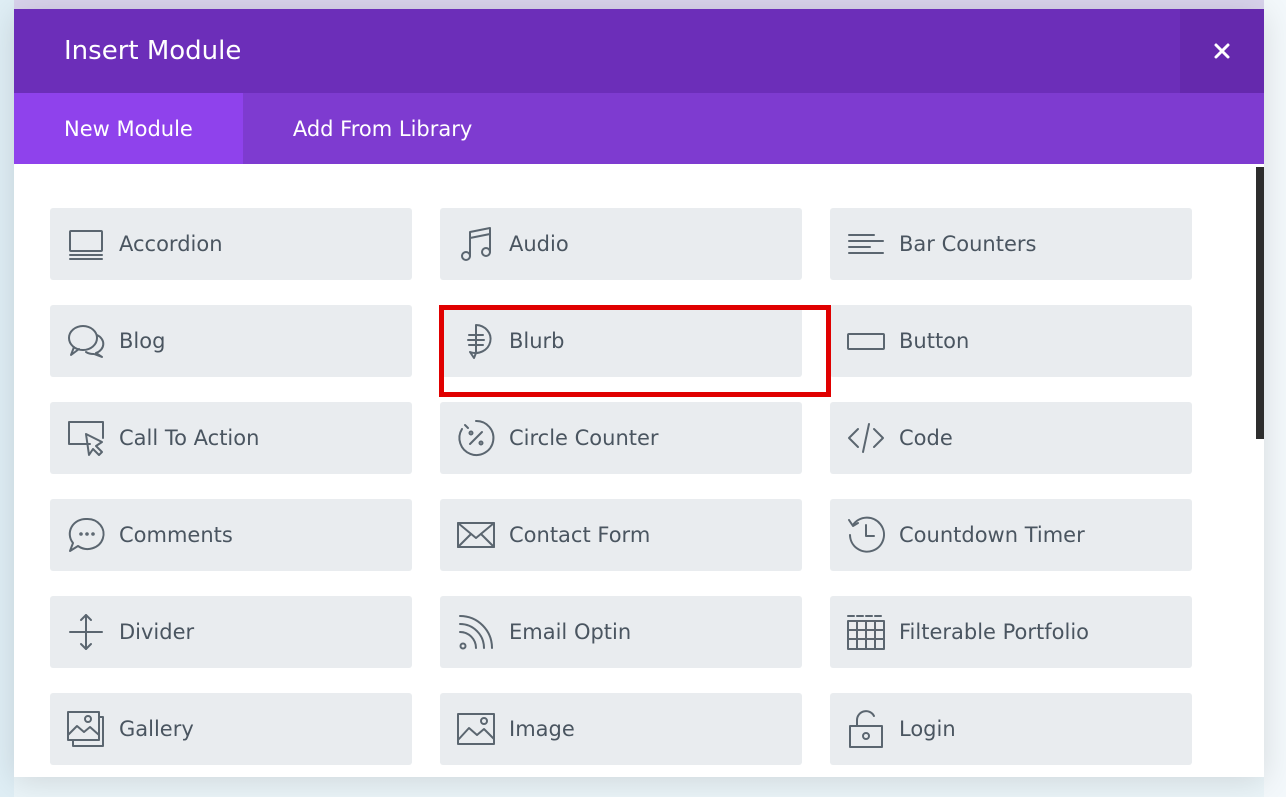 The height and width of the screenshot is (797, 1286). Describe the element at coordinates (7, 398) in the screenshot. I see `background-left-strip` at that location.